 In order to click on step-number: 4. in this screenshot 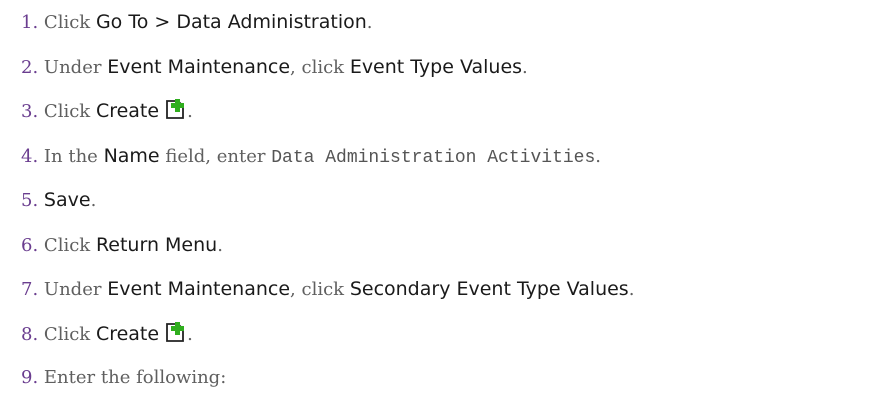, I will do `click(30, 156)`.